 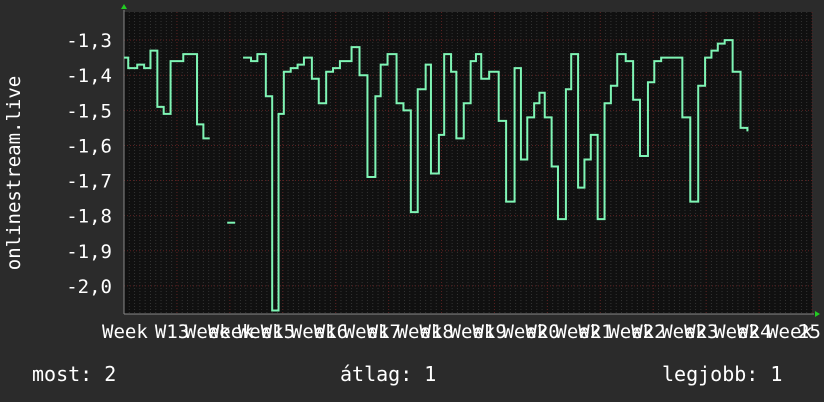 What do you see at coordinates (89, 217) in the screenshot?
I see `y-tick-label: -1,8` at bounding box center [89, 217].